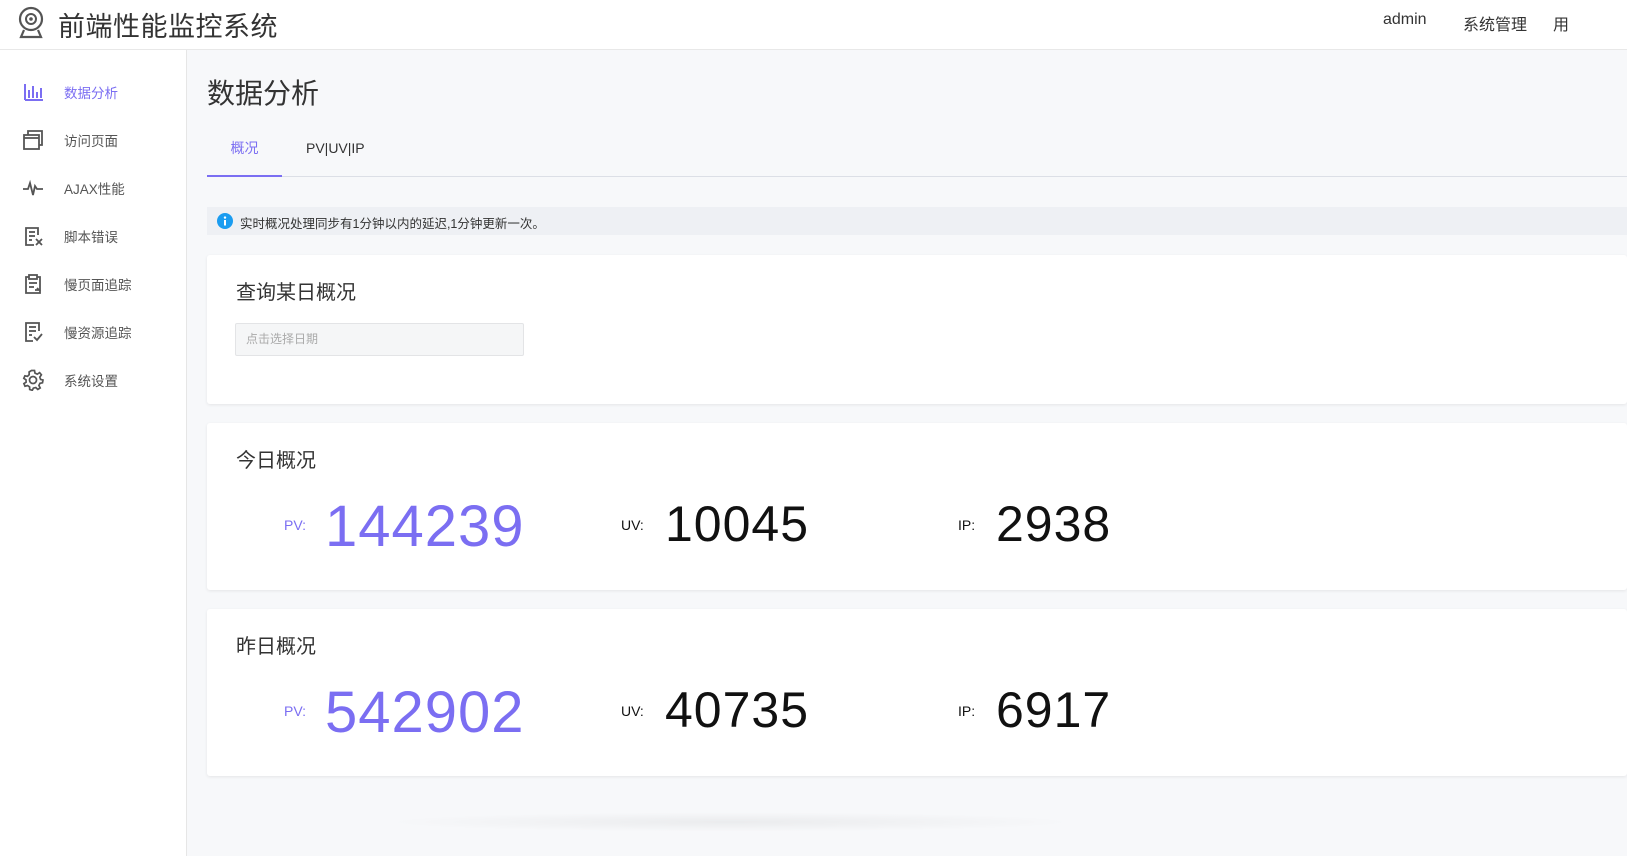 Image resolution: width=1627 pixels, height=856 pixels. I want to click on date-picker-input: 点击选择日期, so click(379, 339).